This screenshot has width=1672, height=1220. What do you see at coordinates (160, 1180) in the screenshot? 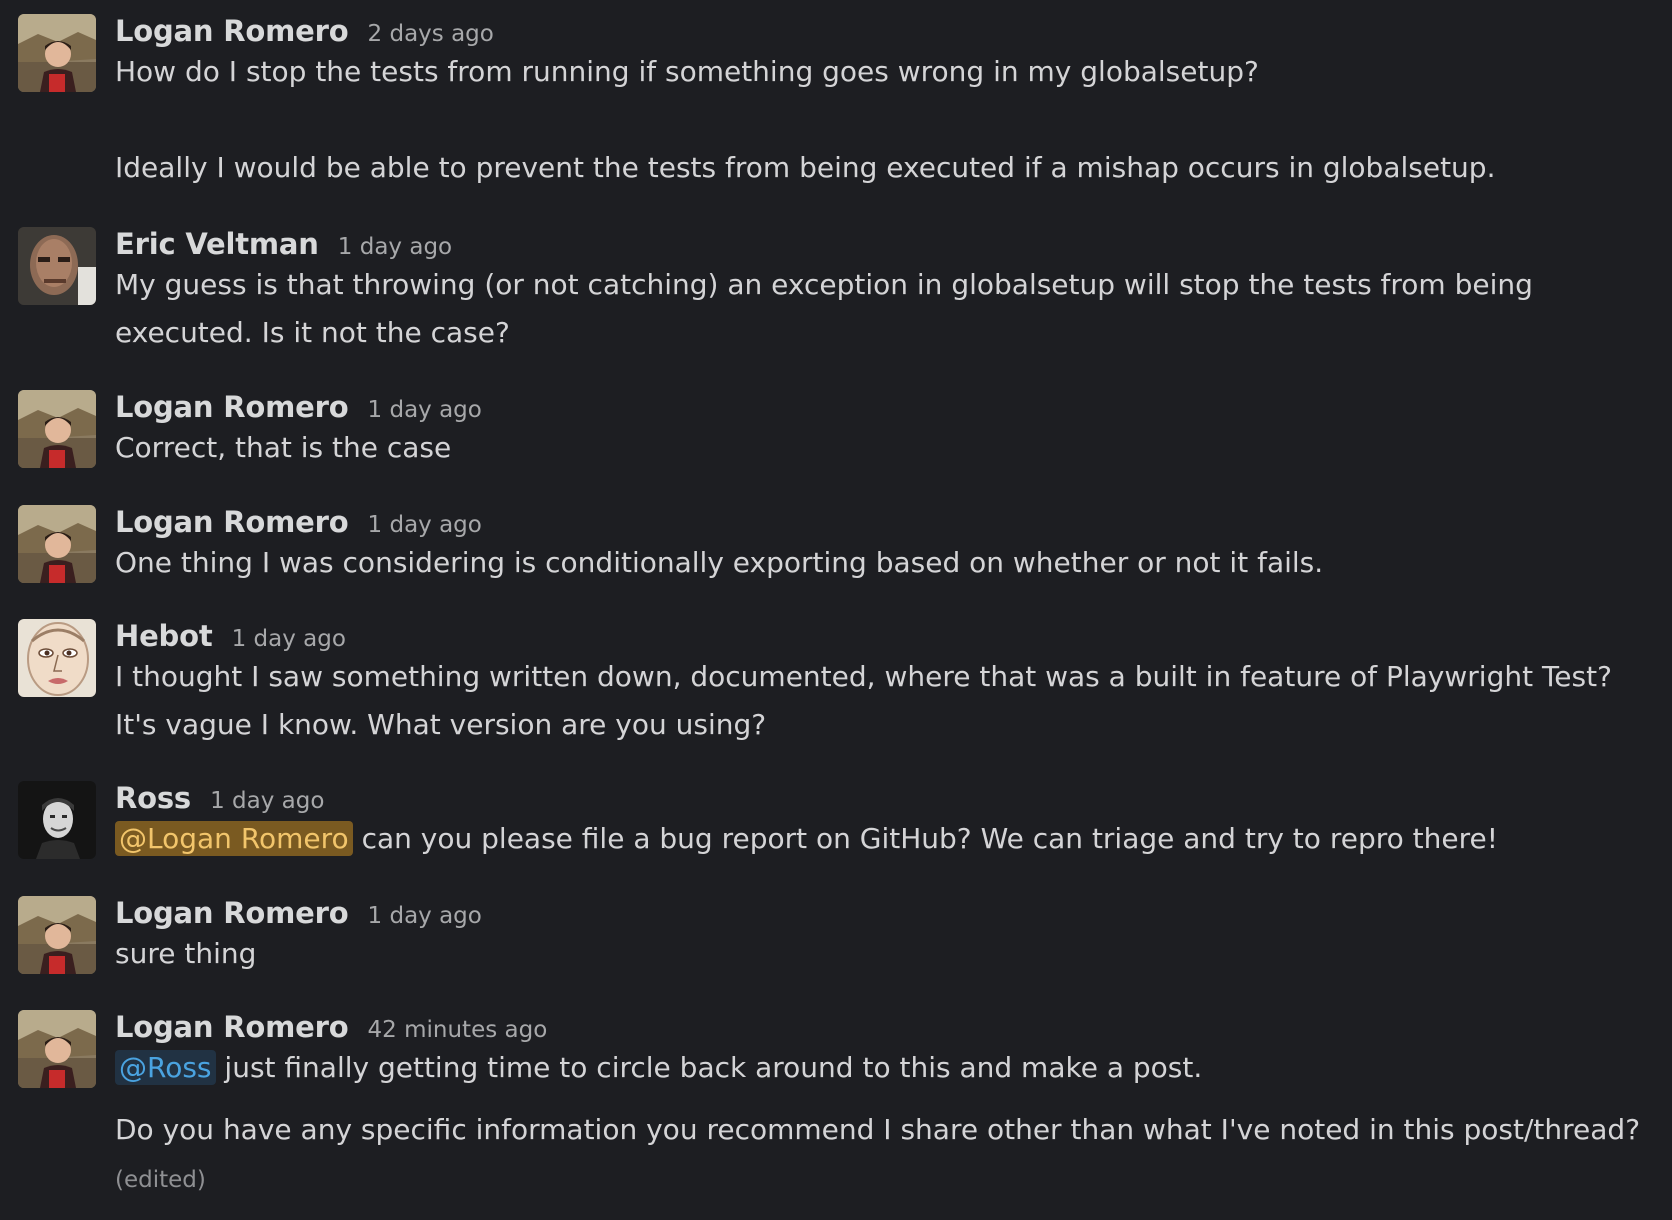
I see `edited-label: (edited)` at bounding box center [160, 1180].